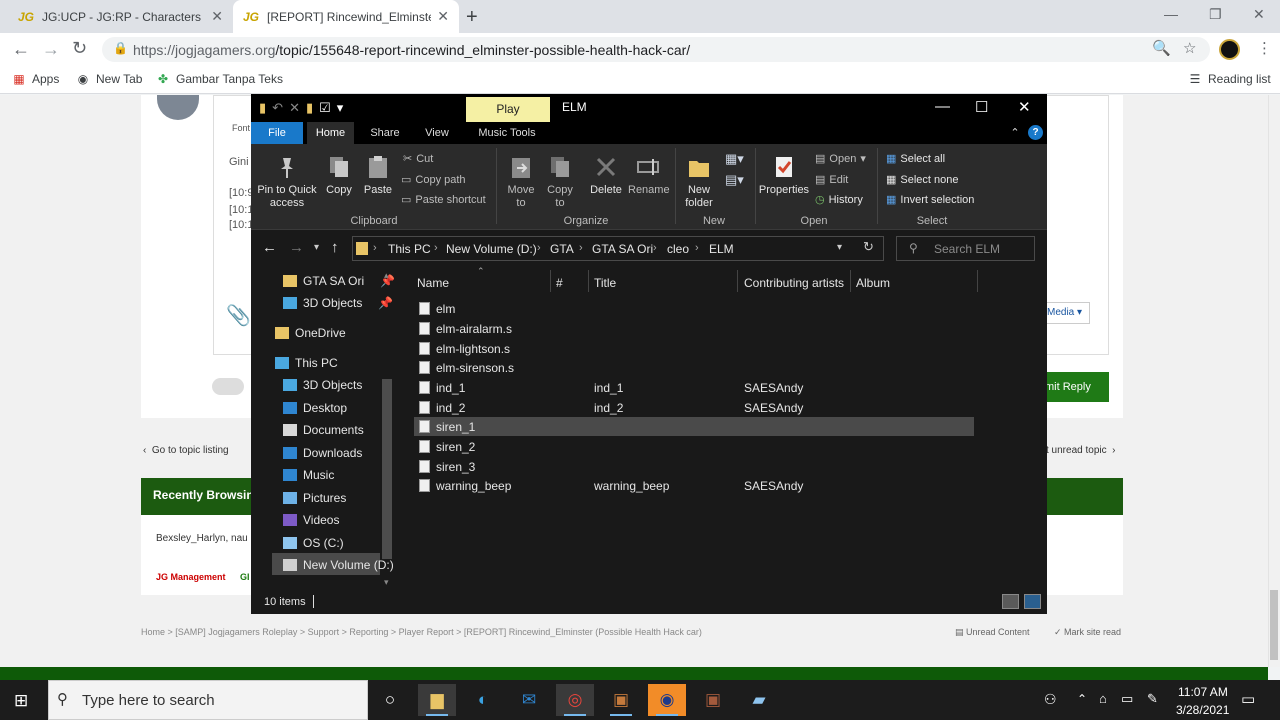 This screenshot has width=1280, height=720. What do you see at coordinates (120, 16) in the screenshot?
I see `browser-tab-1: JG JG:UCP - JG:RP - Characters ✕` at bounding box center [120, 16].